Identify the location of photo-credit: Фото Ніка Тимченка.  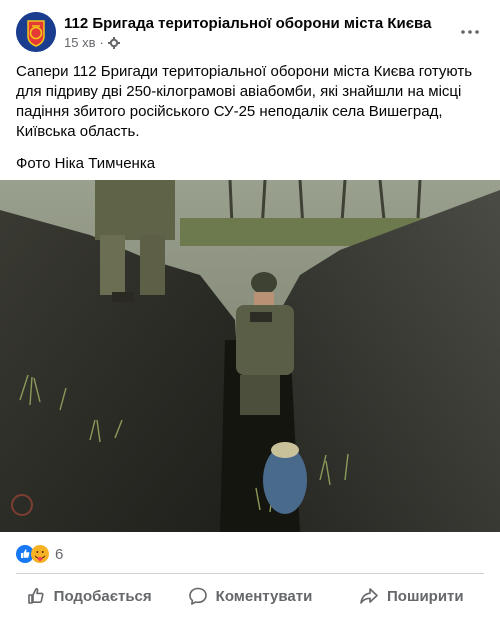
(86, 163).